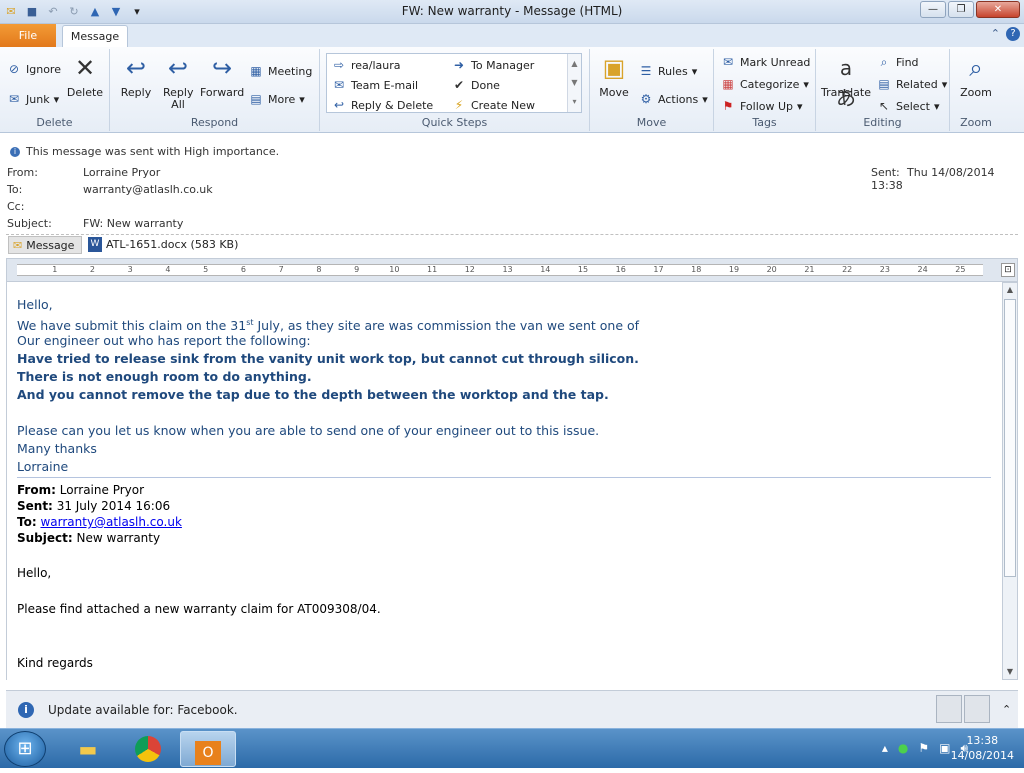 The image size is (1024, 773). Describe the element at coordinates (1010, 290) in the screenshot. I see `scroll-up-arrow: ▲` at that location.